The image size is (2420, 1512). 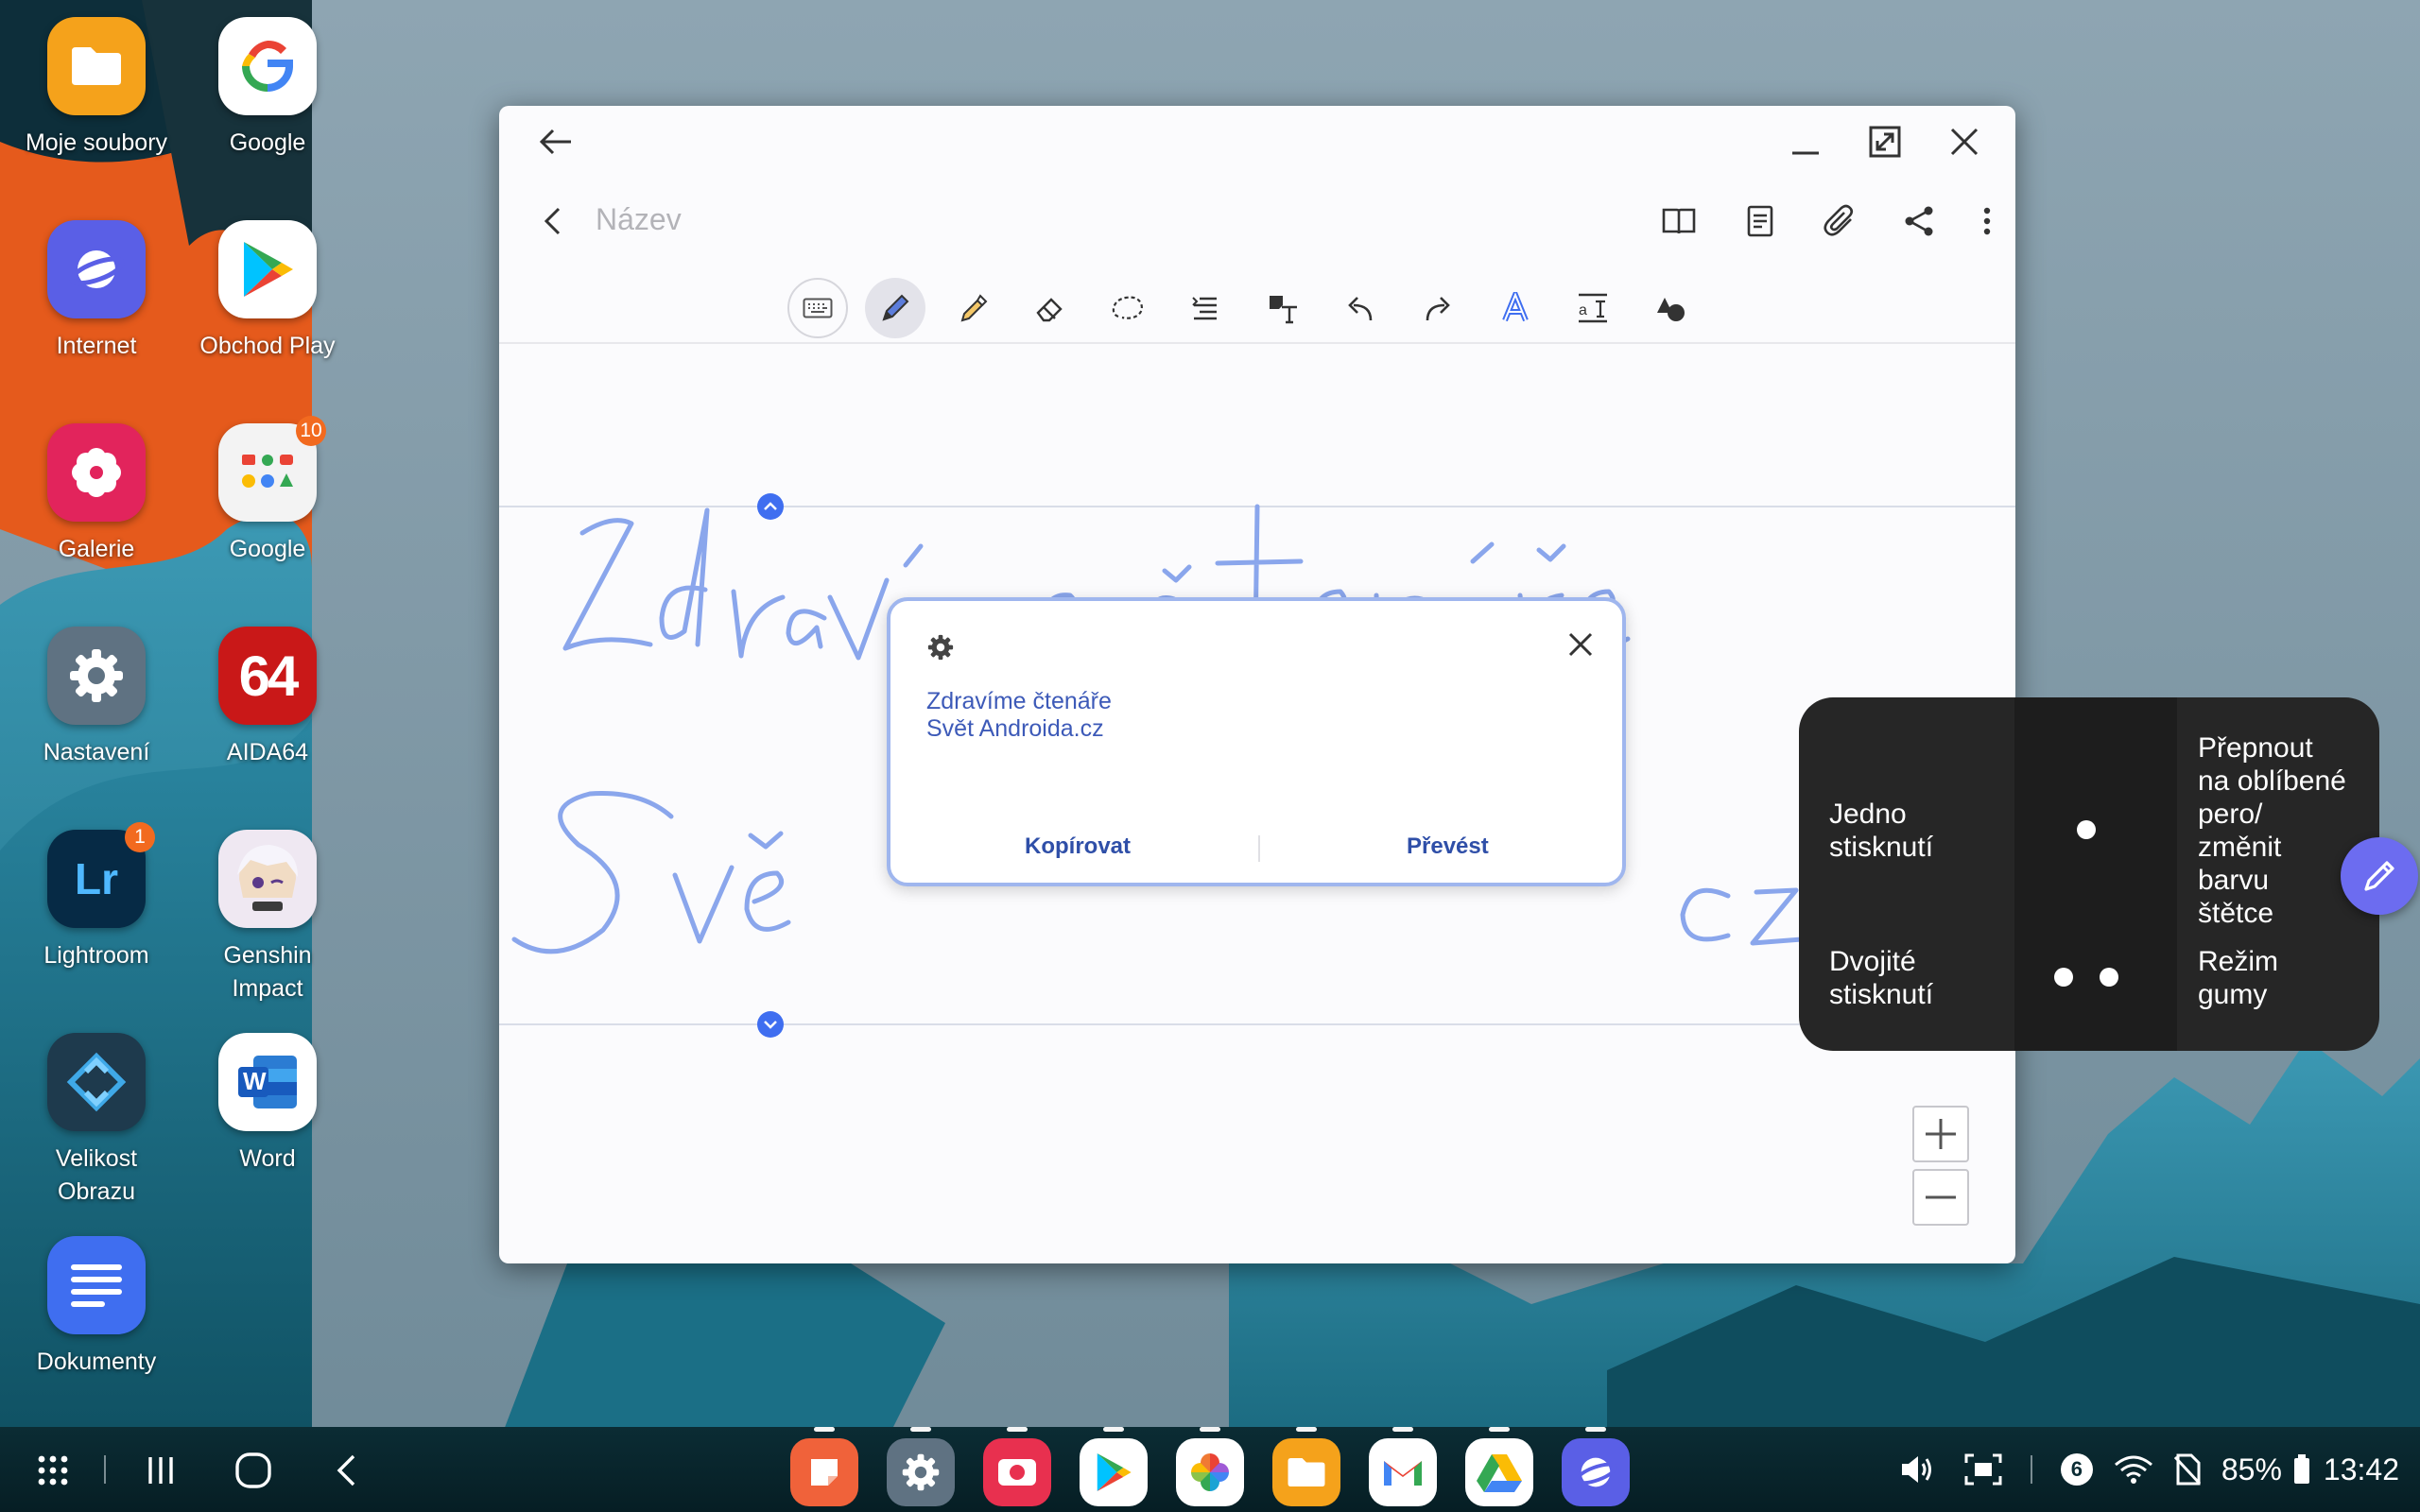 What do you see at coordinates (1940, 1134) in the screenshot?
I see `zoom-in-button` at bounding box center [1940, 1134].